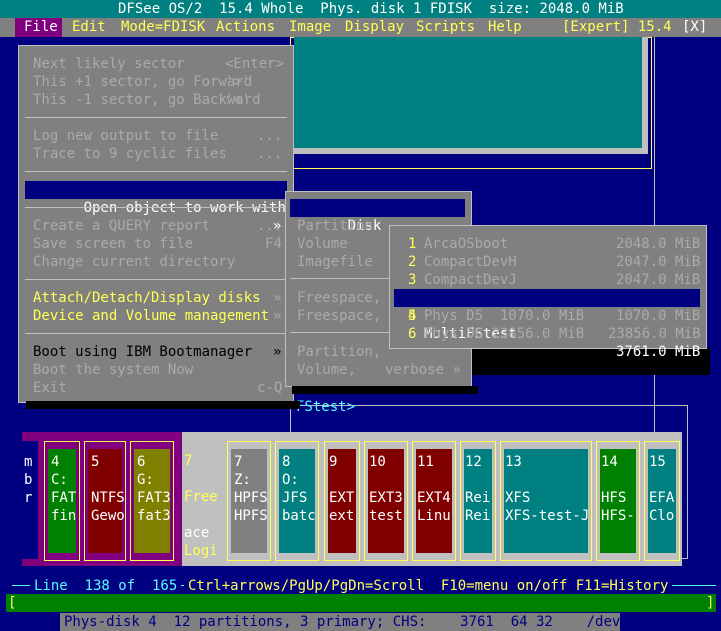 Image resolution: width=721 pixels, height=631 pixels. What do you see at coordinates (335, 226) in the screenshot?
I see `submenu-item-partition: Partition` at bounding box center [335, 226].